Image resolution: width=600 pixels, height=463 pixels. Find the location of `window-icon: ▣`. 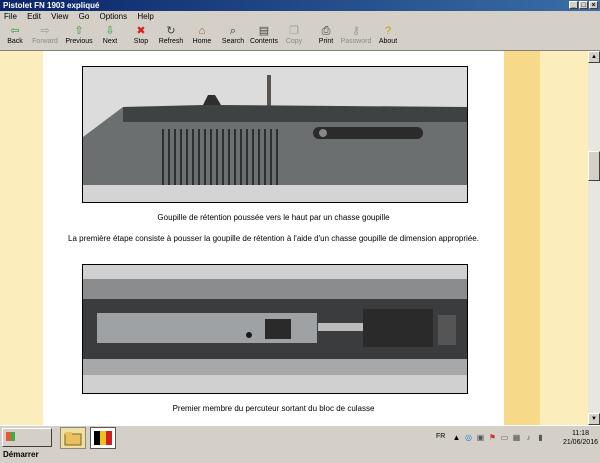

window-icon: ▣ is located at coordinates (480, 437).